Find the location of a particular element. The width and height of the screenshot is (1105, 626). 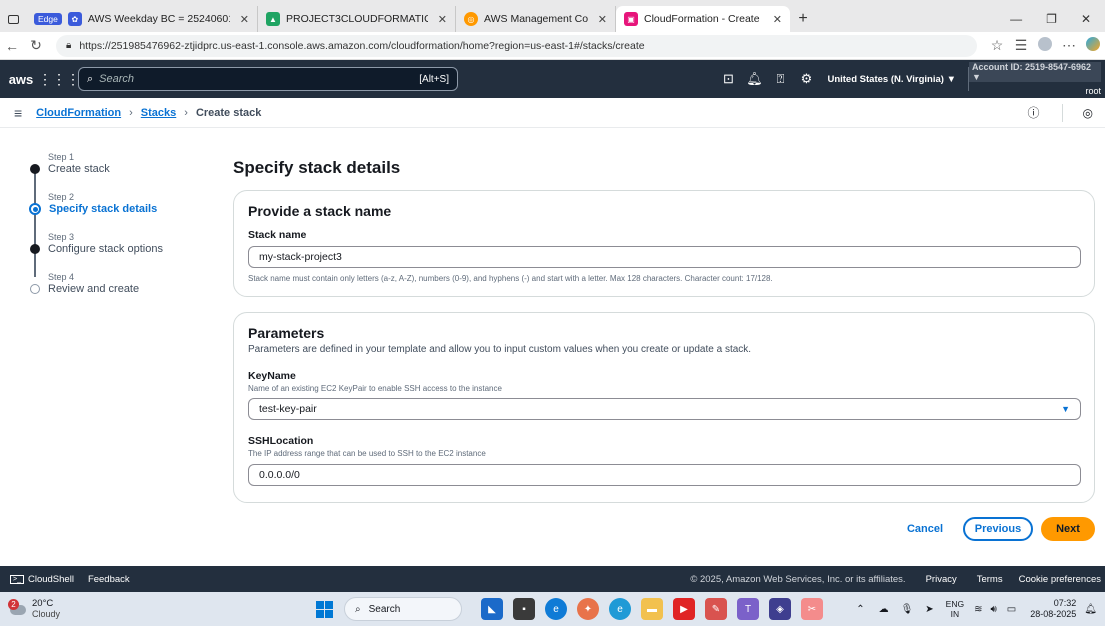

page-title: Specify stack details is located at coordinates (317, 167).